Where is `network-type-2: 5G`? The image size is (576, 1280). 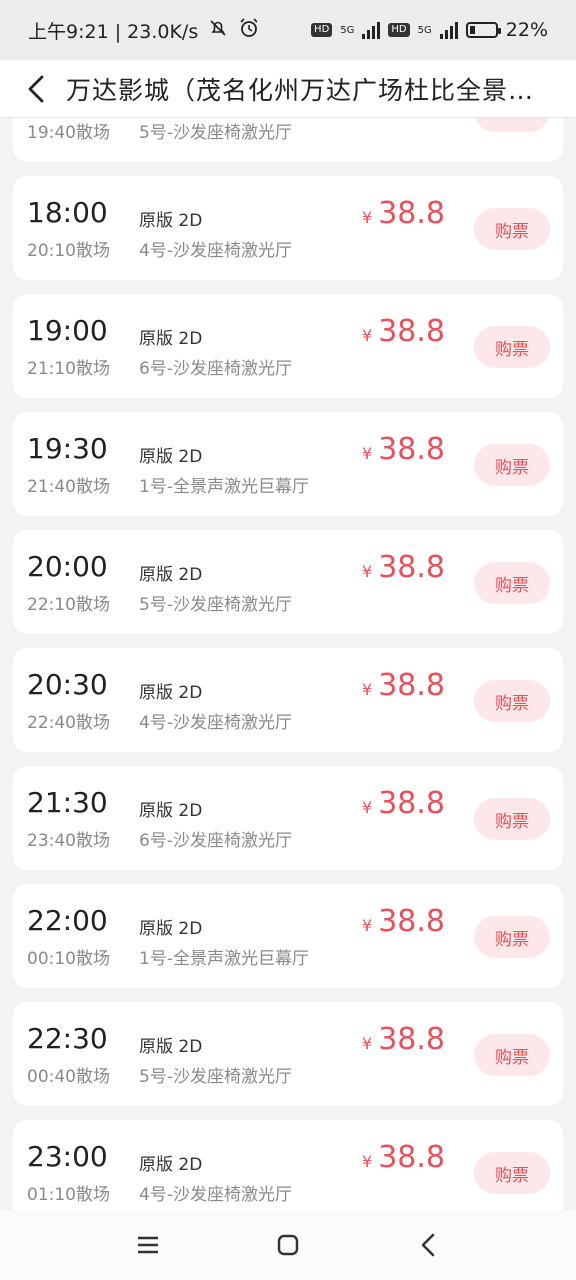
network-type-2: 5G is located at coordinates (424, 30).